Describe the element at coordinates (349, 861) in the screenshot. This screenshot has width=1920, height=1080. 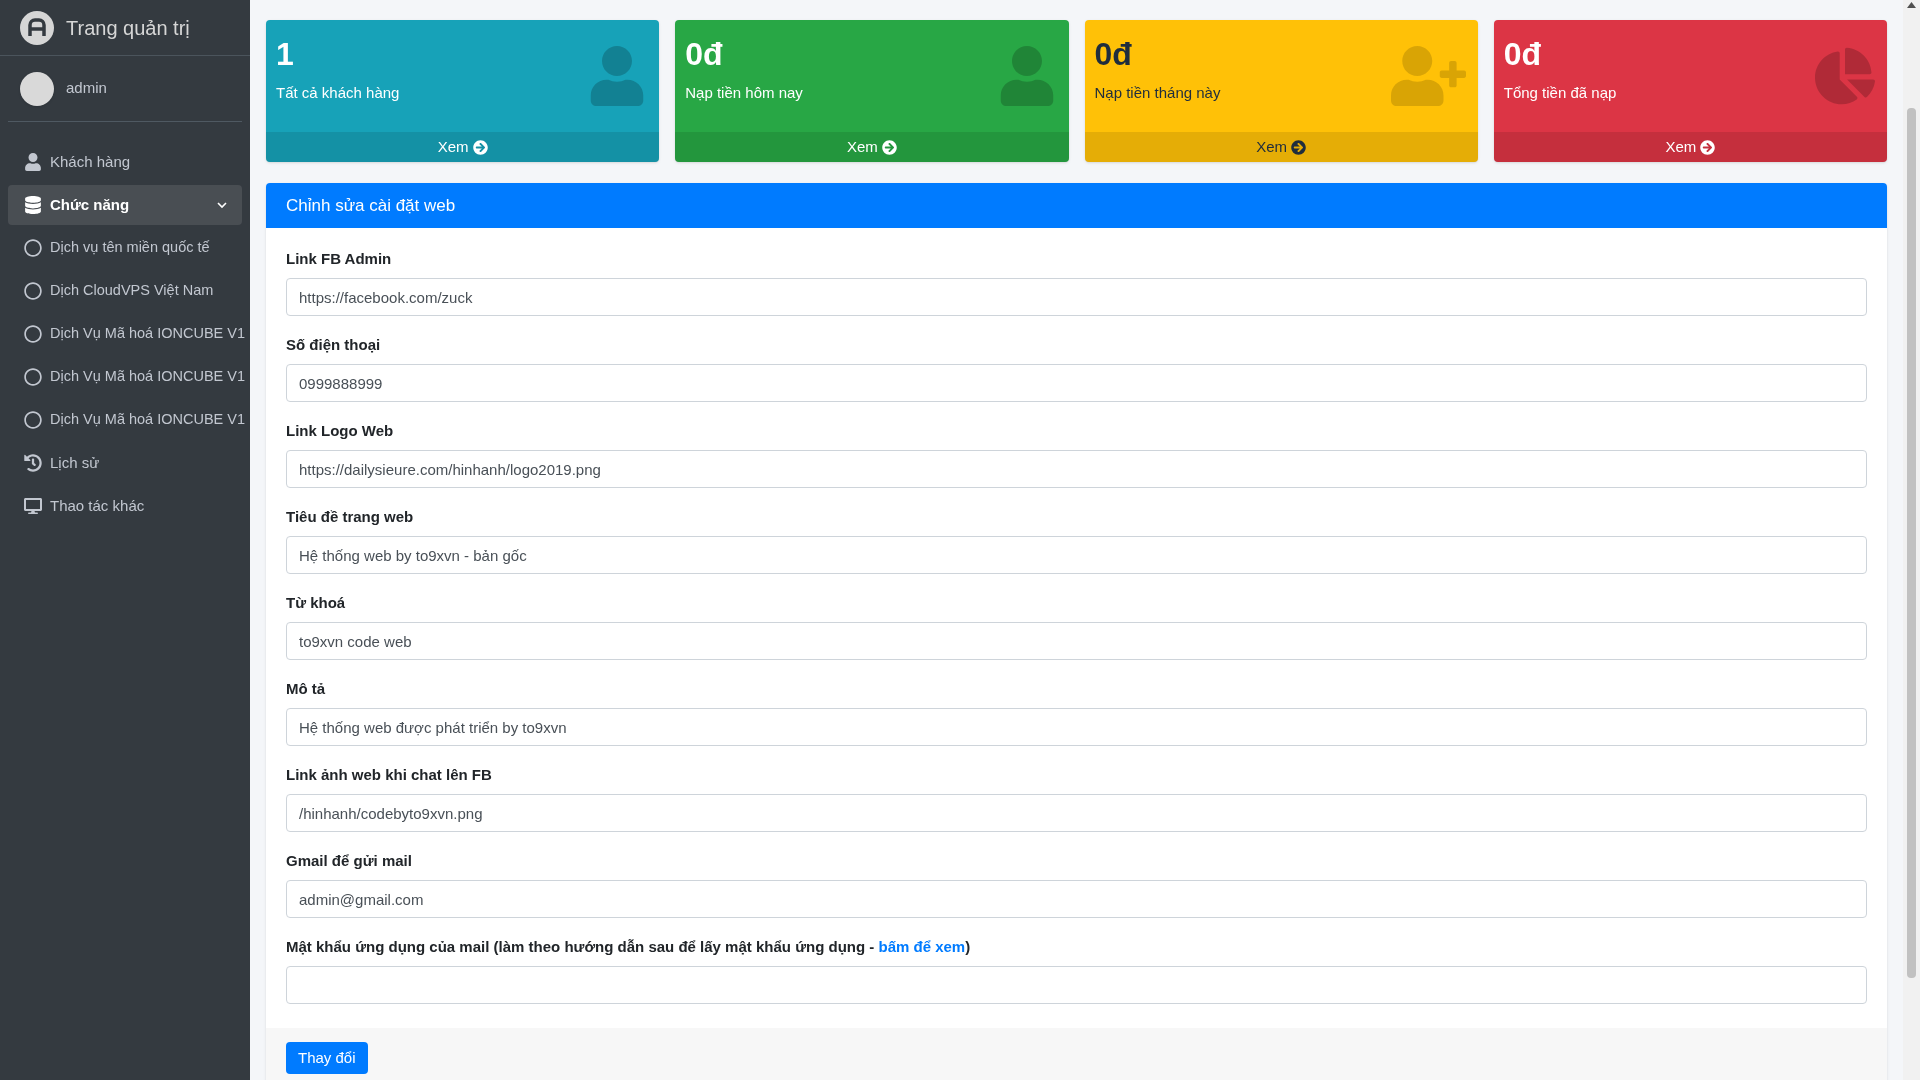
I see `field-label: Gmail để gửi mail` at that location.